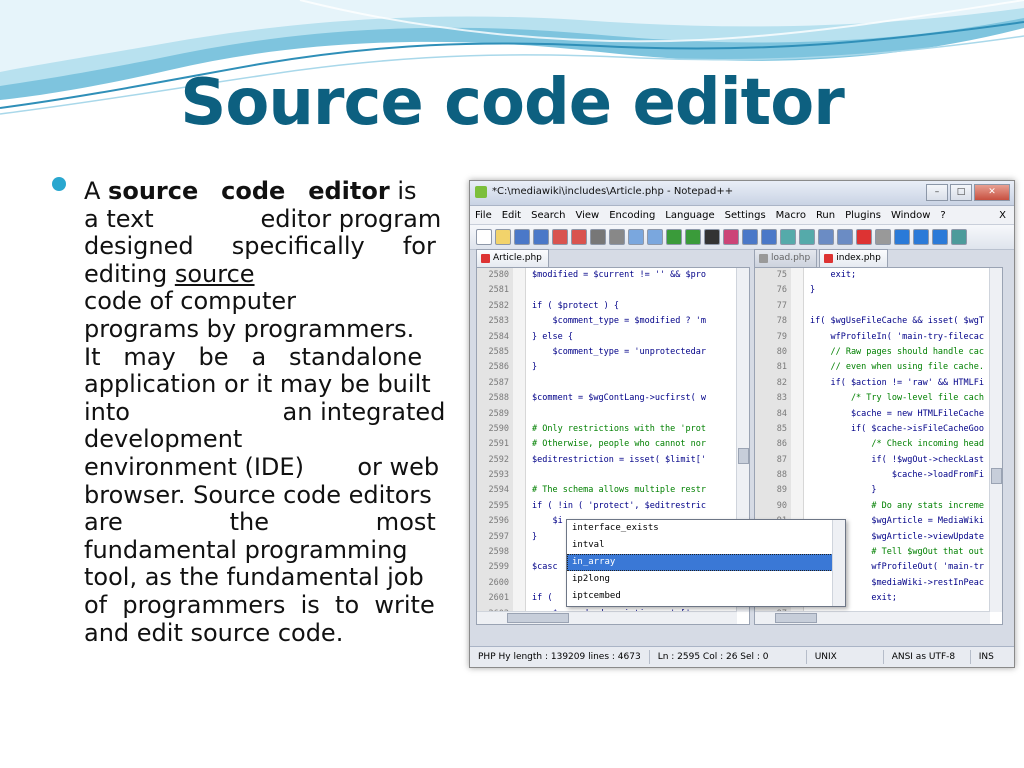 This screenshot has width=1024, height=768. What do you see at coordinates (484, 237) in the screenshot?
I see `new-icon` at bounding box center [484, 237].